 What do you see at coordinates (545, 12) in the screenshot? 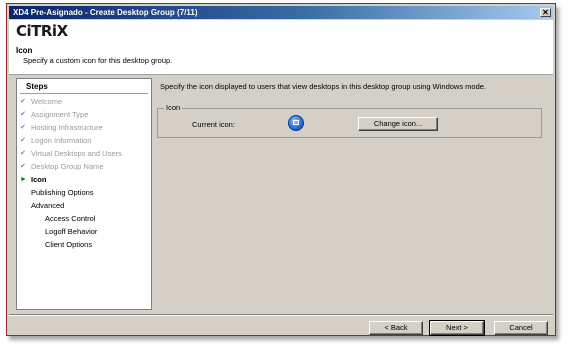
I see `close-button: ✕` at bounding box center [545, 12].